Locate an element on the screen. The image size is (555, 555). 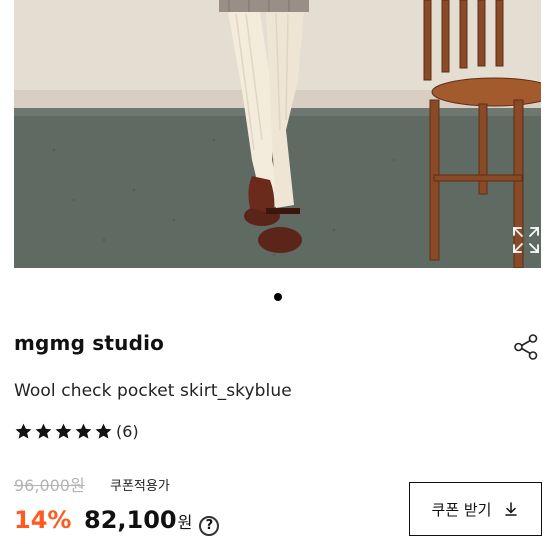
get-coupon-label: 쿠폰 받기 is located at coordinates (461, 509).